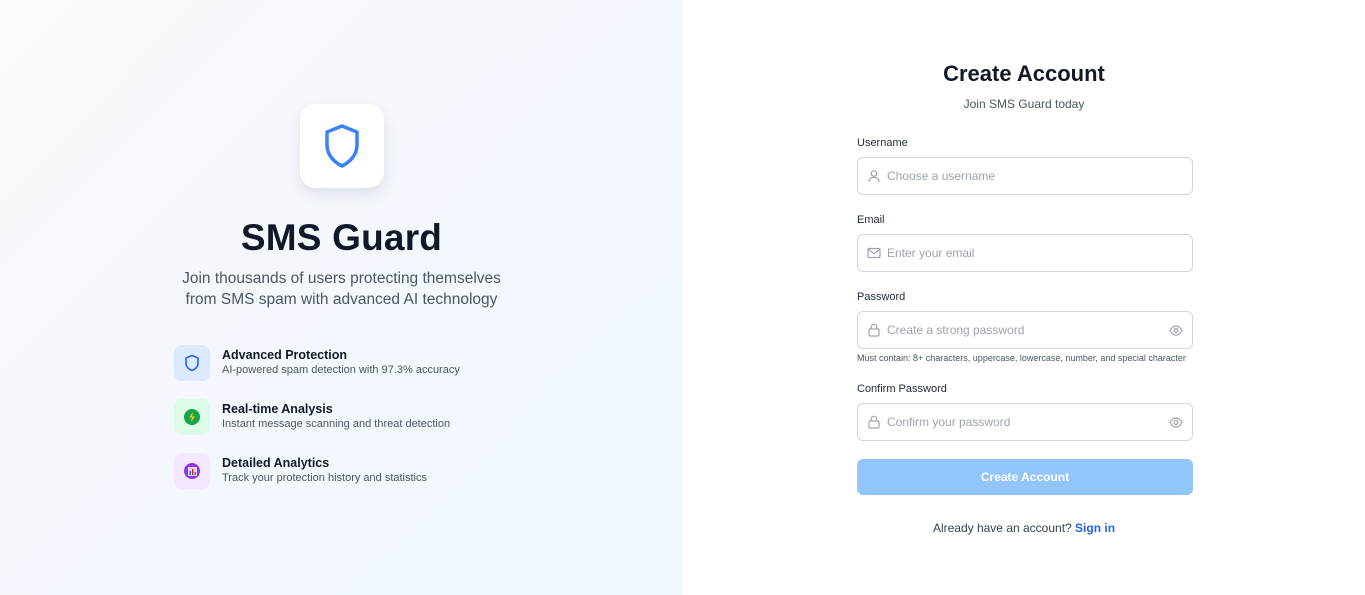 This screenshot has width=1365, height=595. I want to click on username-label: Username, so click(882, 143).